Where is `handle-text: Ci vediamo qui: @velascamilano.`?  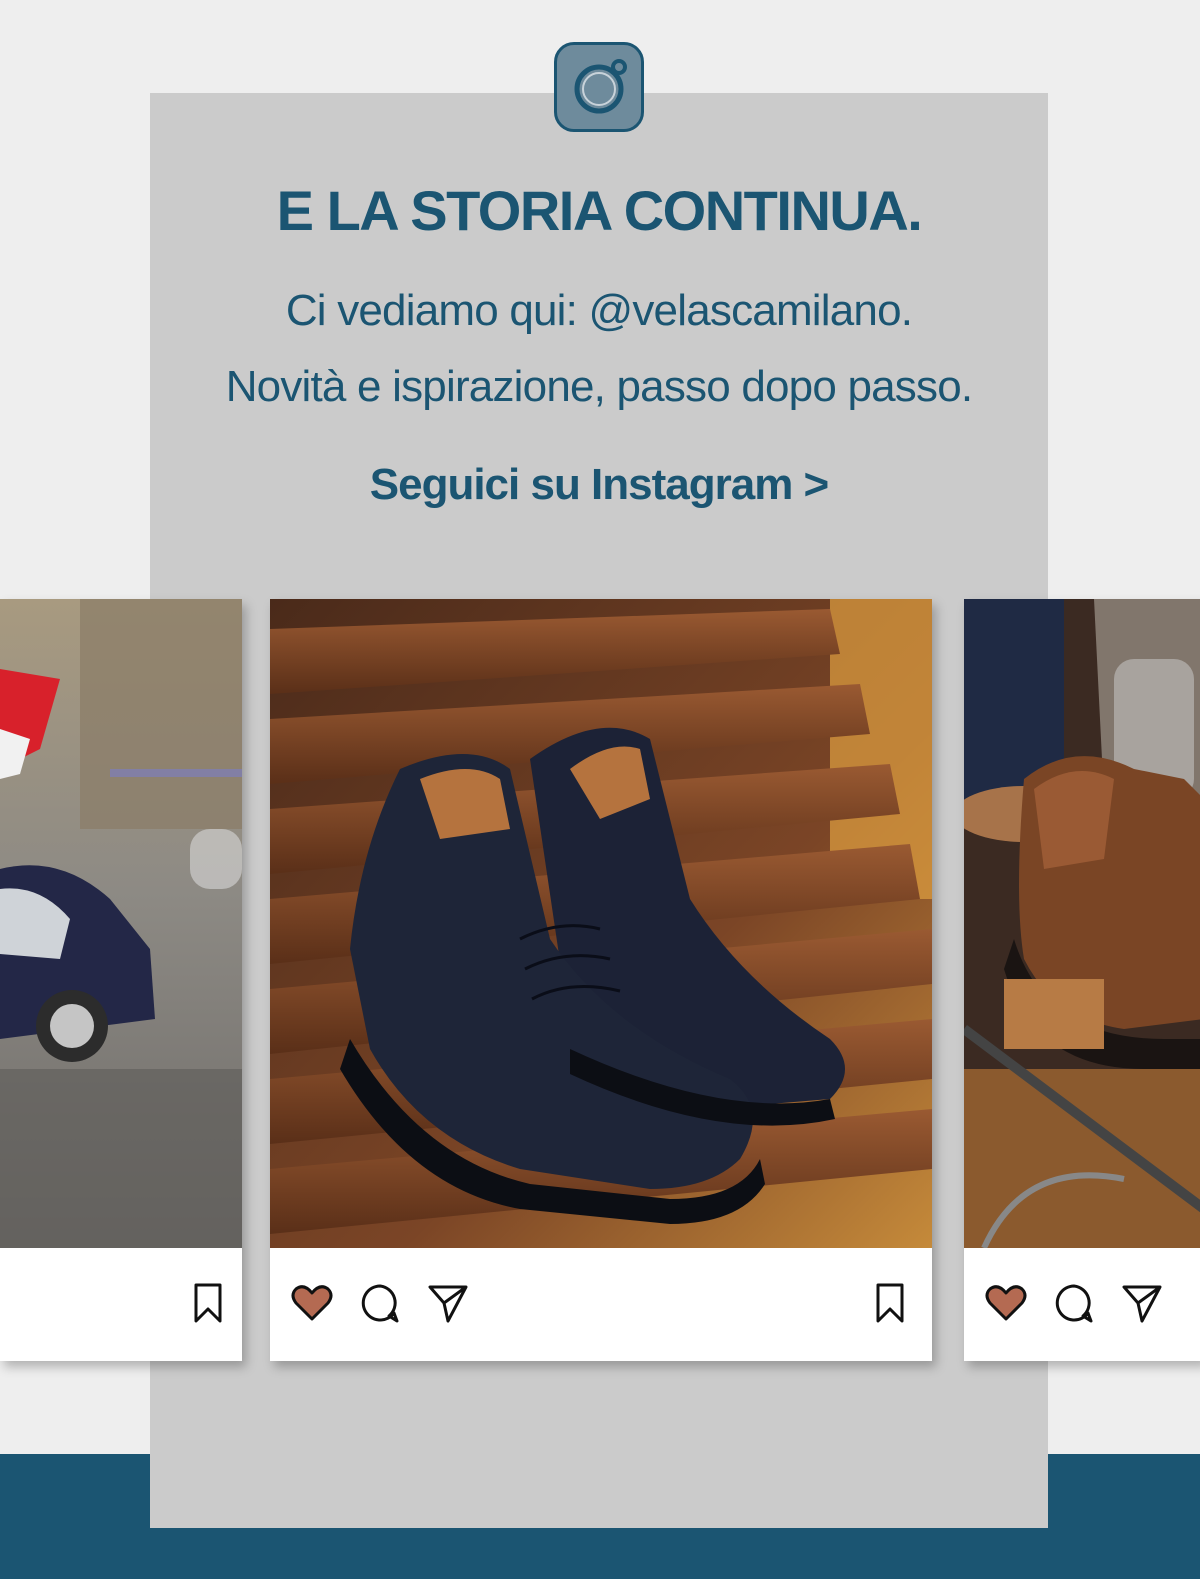
handle-text: Ci vediamo qui: @velascamilano. is located at coordinates (599, 310).